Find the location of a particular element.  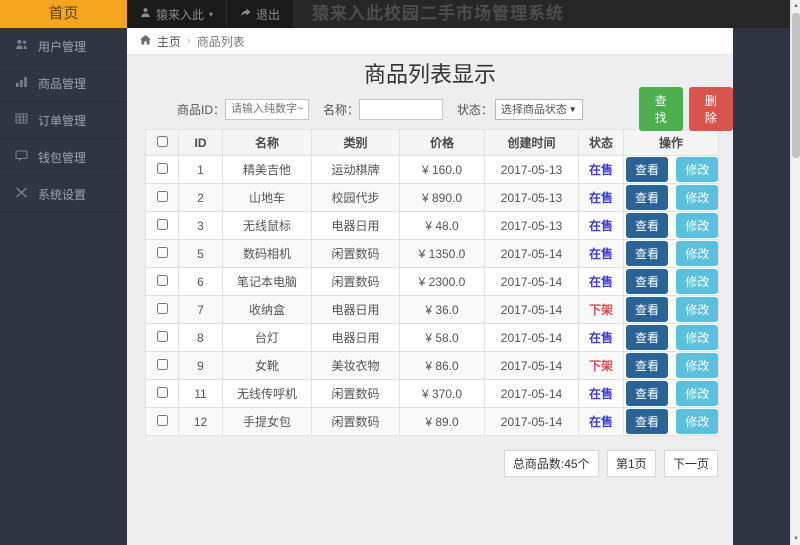

cell-id: 12 is located at coordinates (200, 421).